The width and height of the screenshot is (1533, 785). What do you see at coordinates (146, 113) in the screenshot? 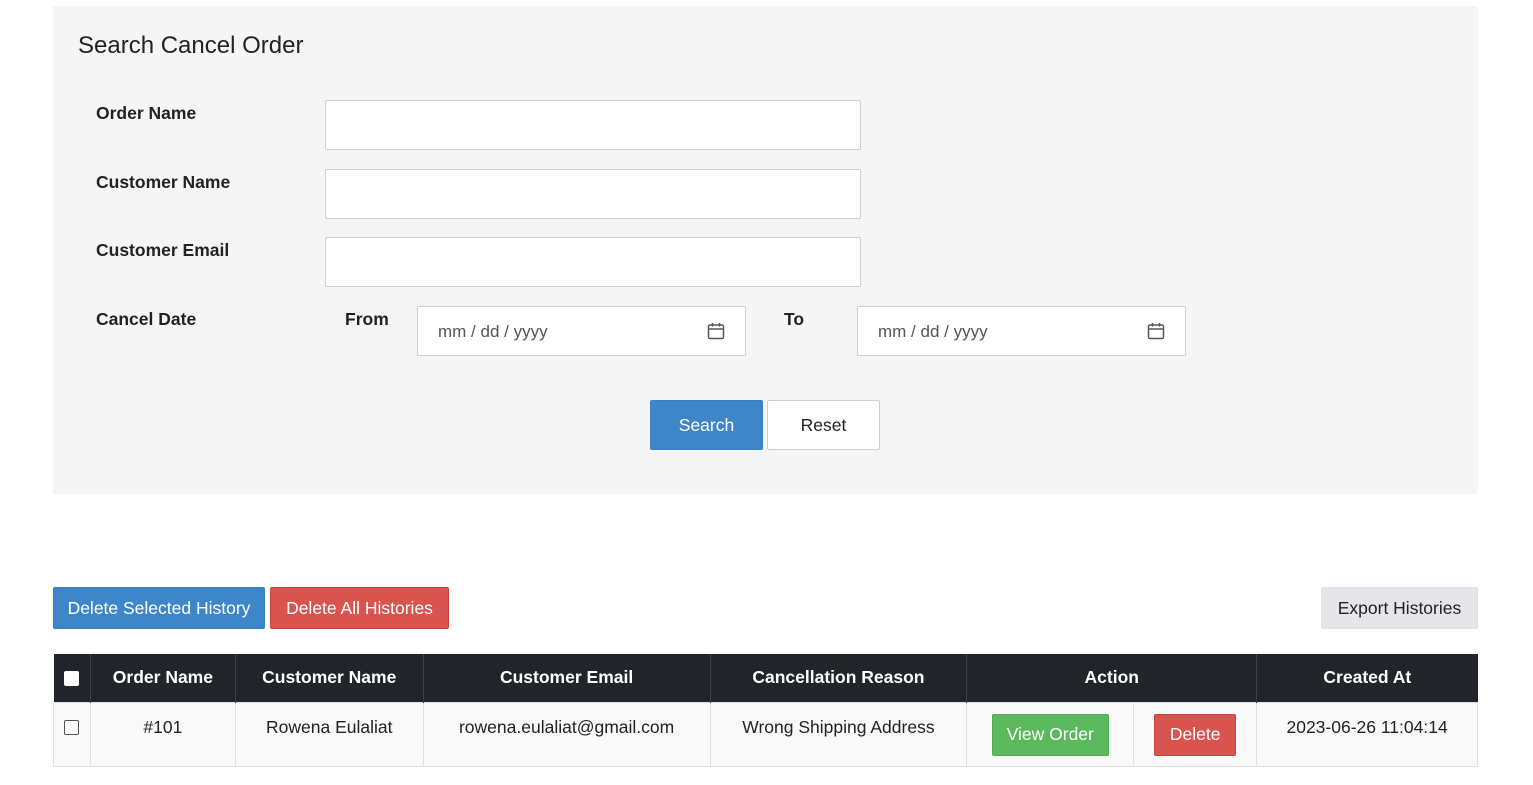
I see `order-name-label: Order Name` at bounding box center [146, 113].